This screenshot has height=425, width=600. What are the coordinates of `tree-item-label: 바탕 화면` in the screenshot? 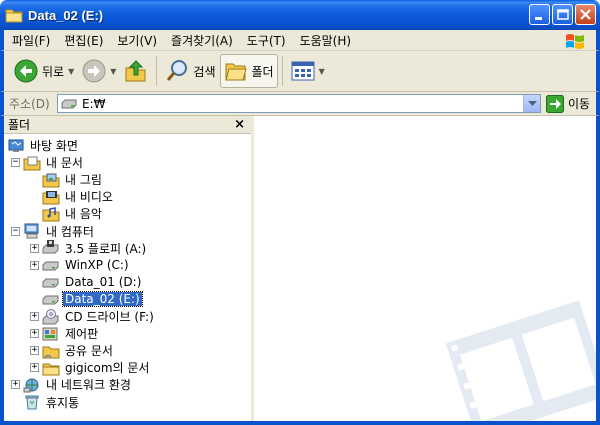 It's located at (54, 146).